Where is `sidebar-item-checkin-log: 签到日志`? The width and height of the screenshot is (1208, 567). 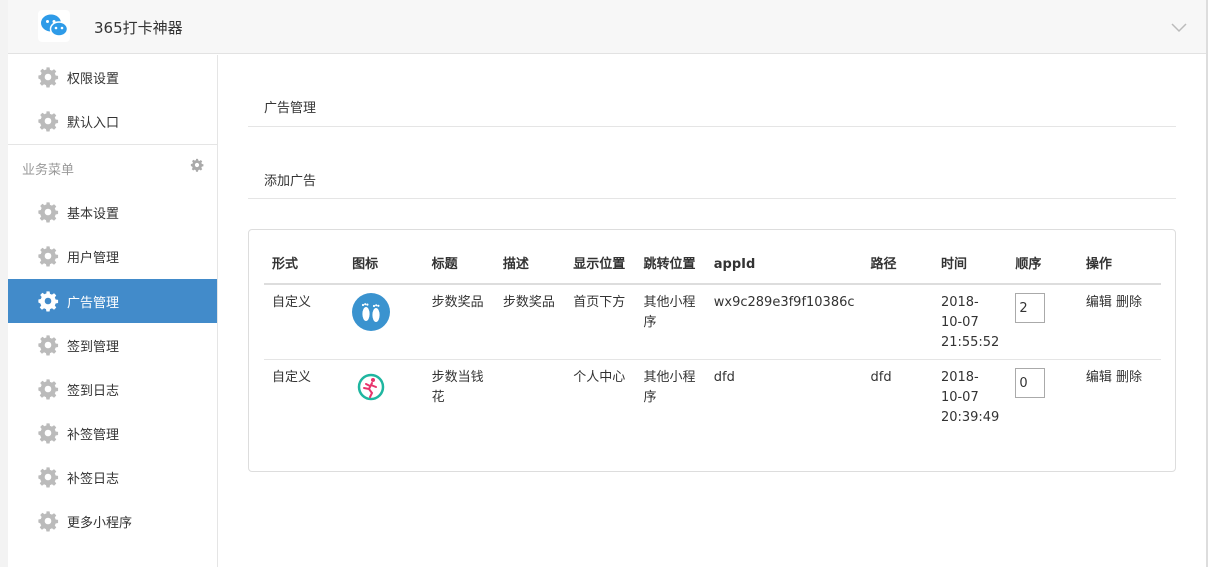 sidebar-item-checkin-log: 签到日志 is located at coordinates (112, 389).